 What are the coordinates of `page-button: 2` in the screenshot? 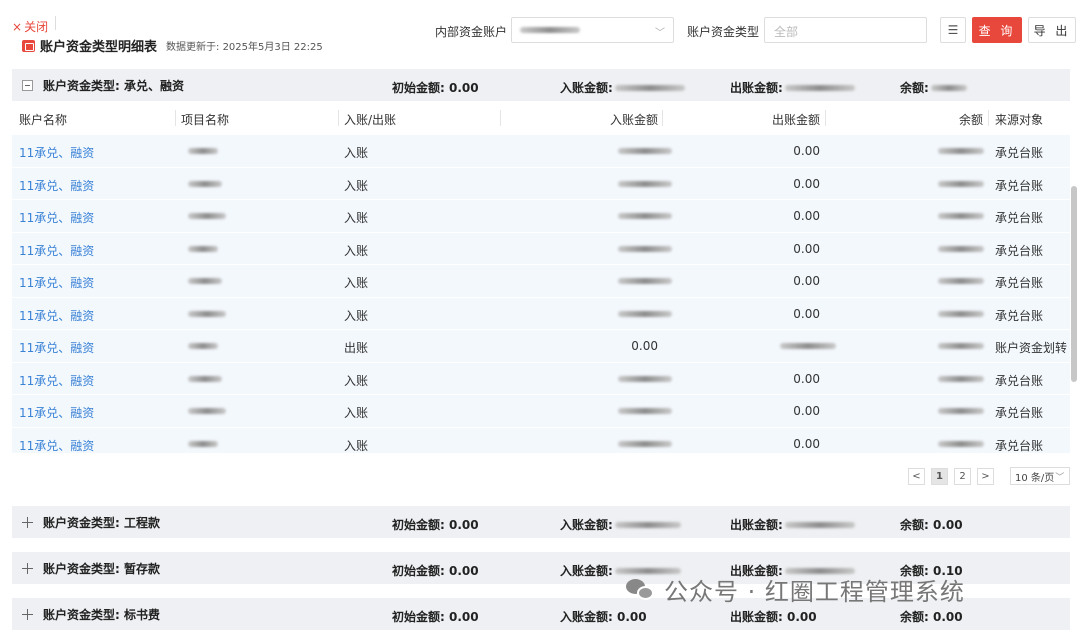 It's located at (962, 476).